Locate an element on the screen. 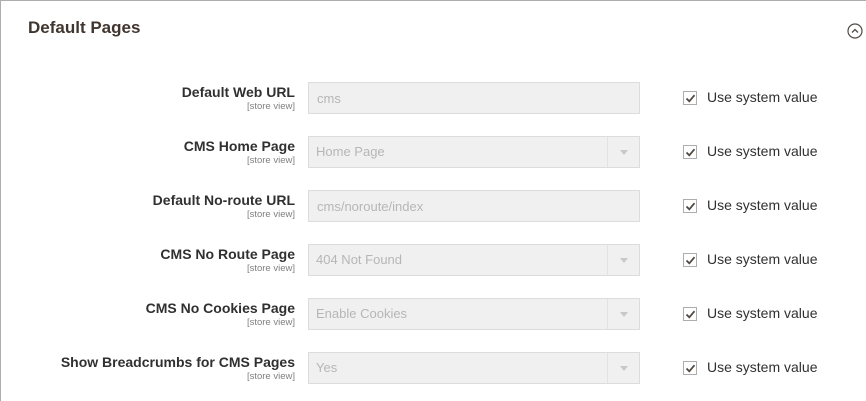  field-label-group: Default Web URL [store view] is located at coordinates (148, 98).